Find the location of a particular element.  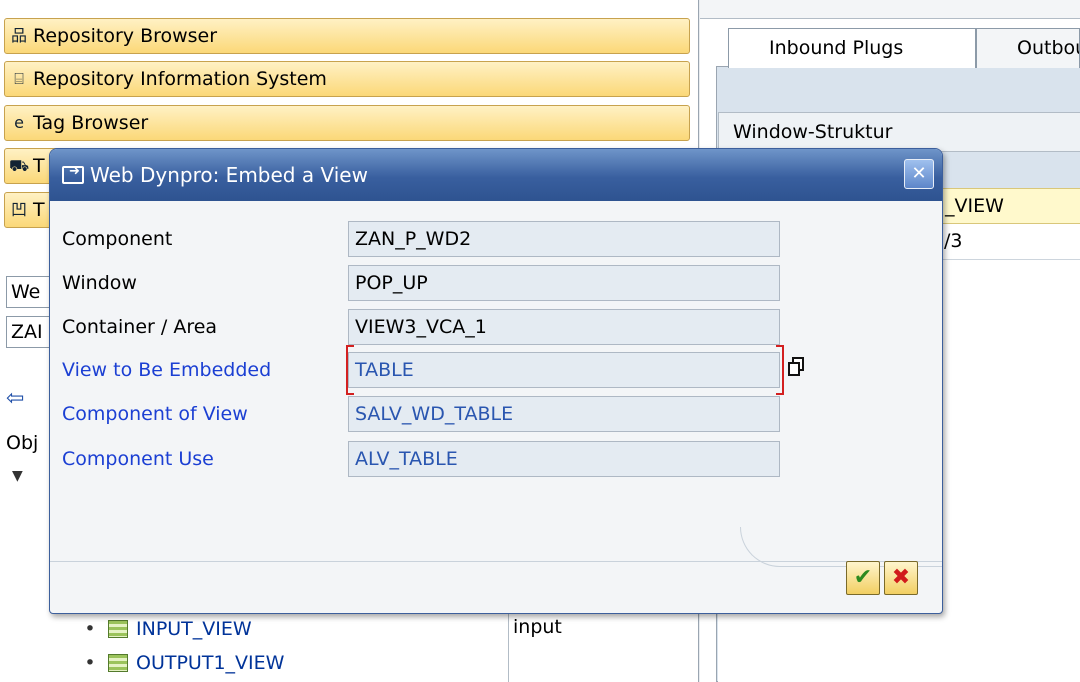

component-label: Component is located at coordinates (117, 239).